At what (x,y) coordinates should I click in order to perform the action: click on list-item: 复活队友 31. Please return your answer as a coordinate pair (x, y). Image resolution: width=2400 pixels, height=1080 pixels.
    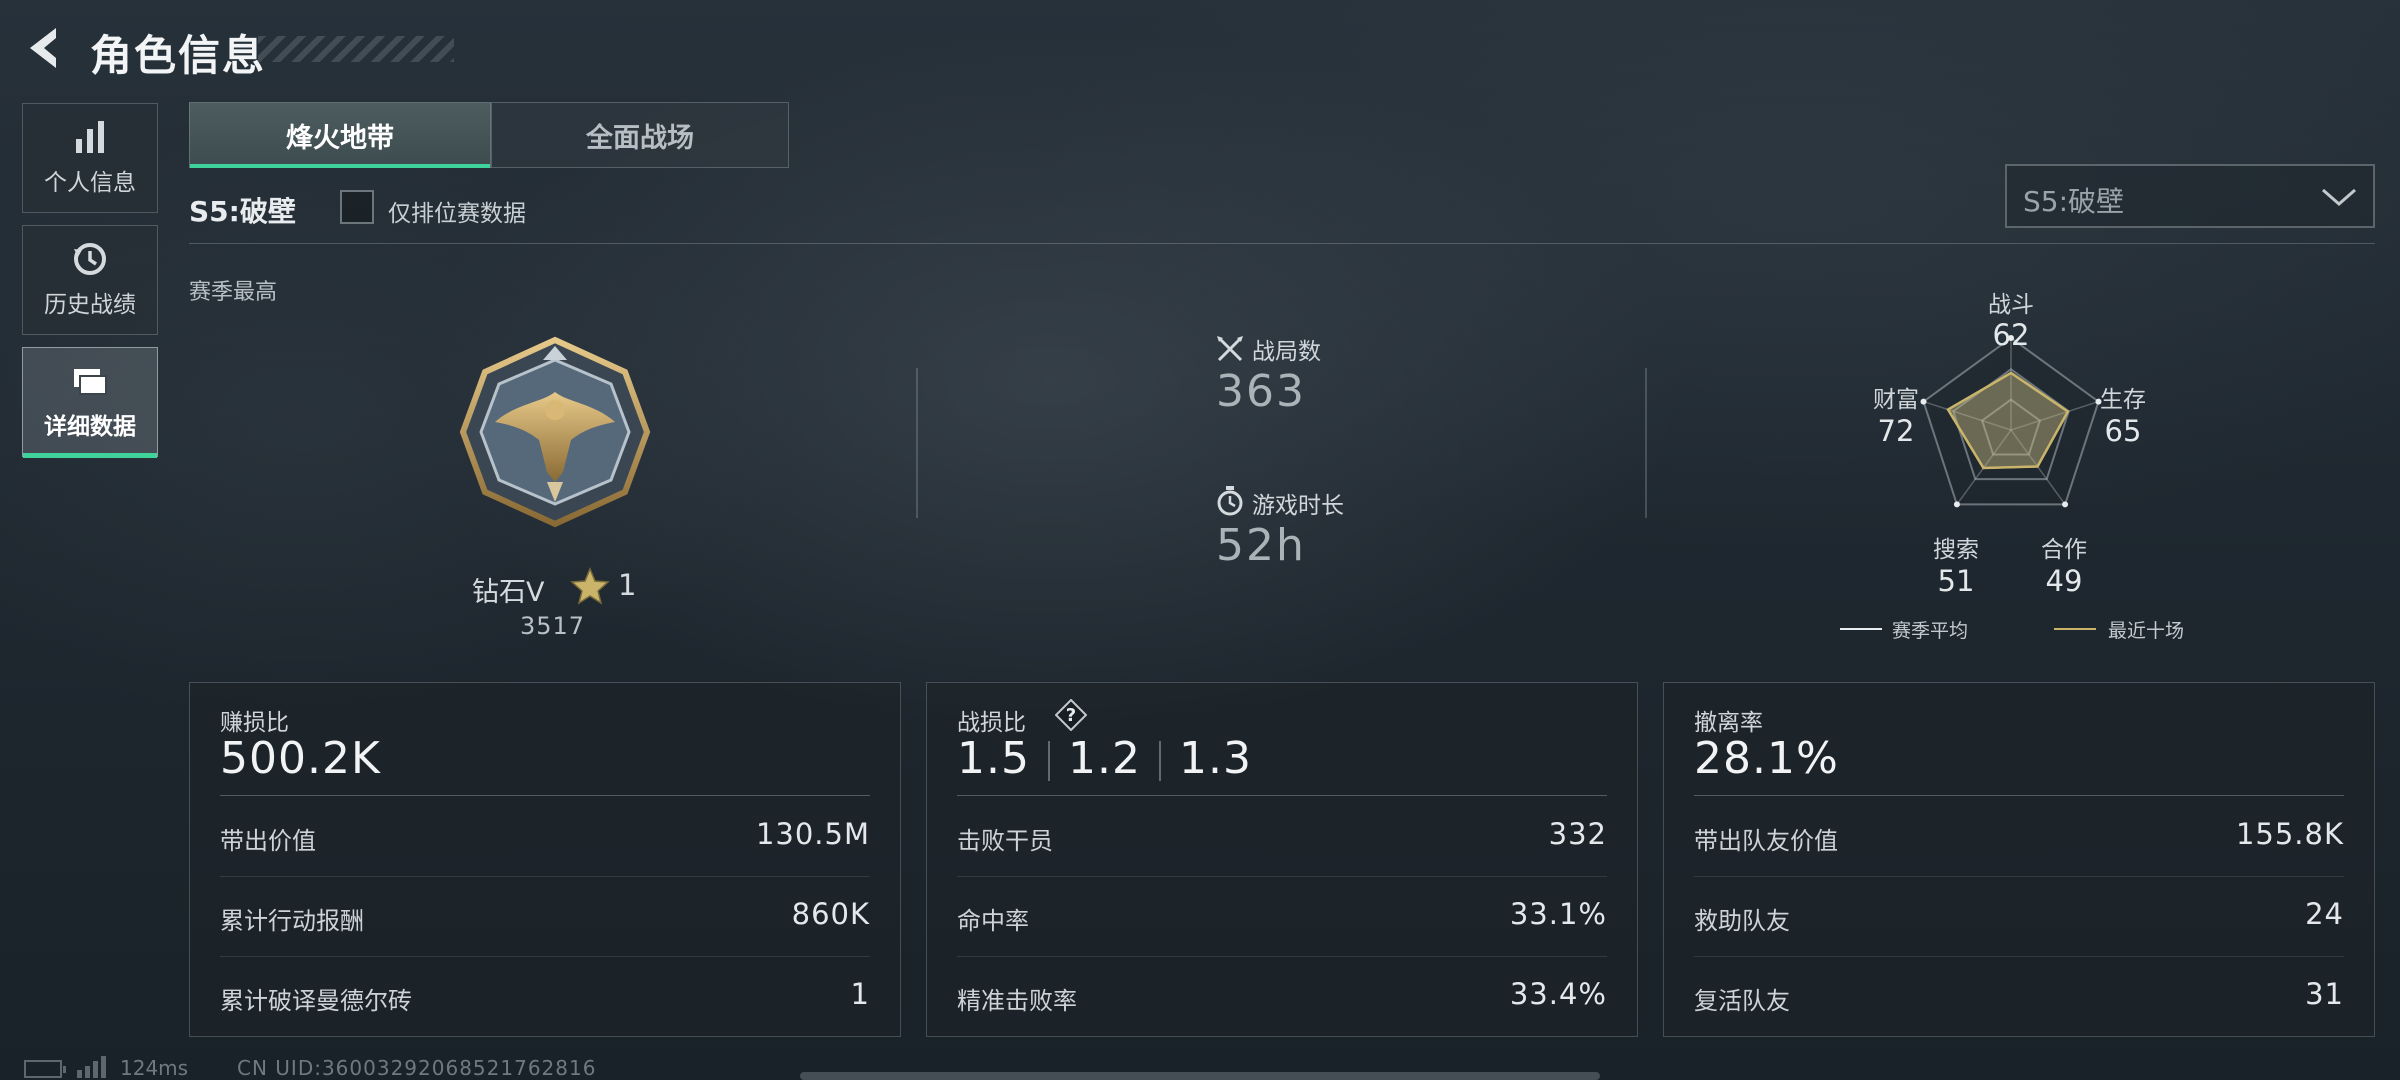
    Looking at the image, I should click on (2019, 997).